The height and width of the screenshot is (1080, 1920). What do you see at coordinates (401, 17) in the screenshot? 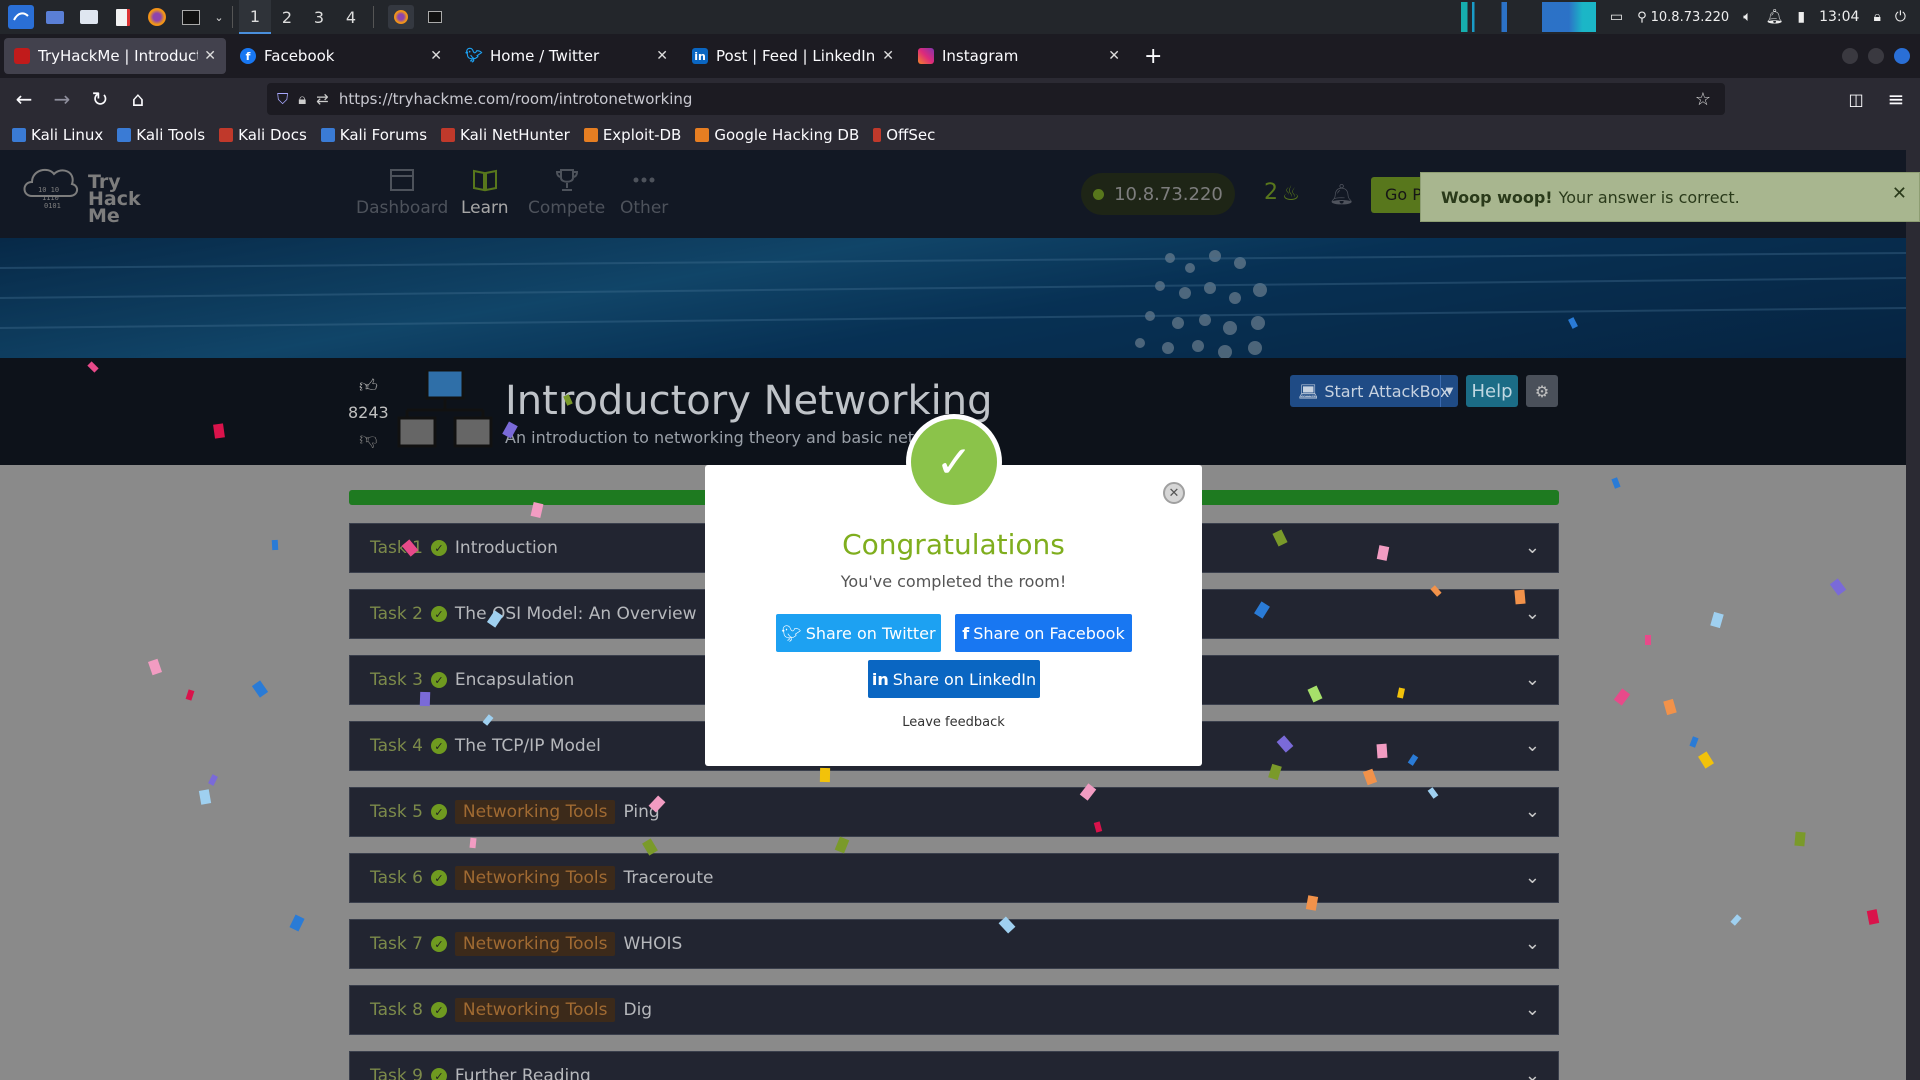
I see `firefox-window-icon` at bounding box center [401, 17].